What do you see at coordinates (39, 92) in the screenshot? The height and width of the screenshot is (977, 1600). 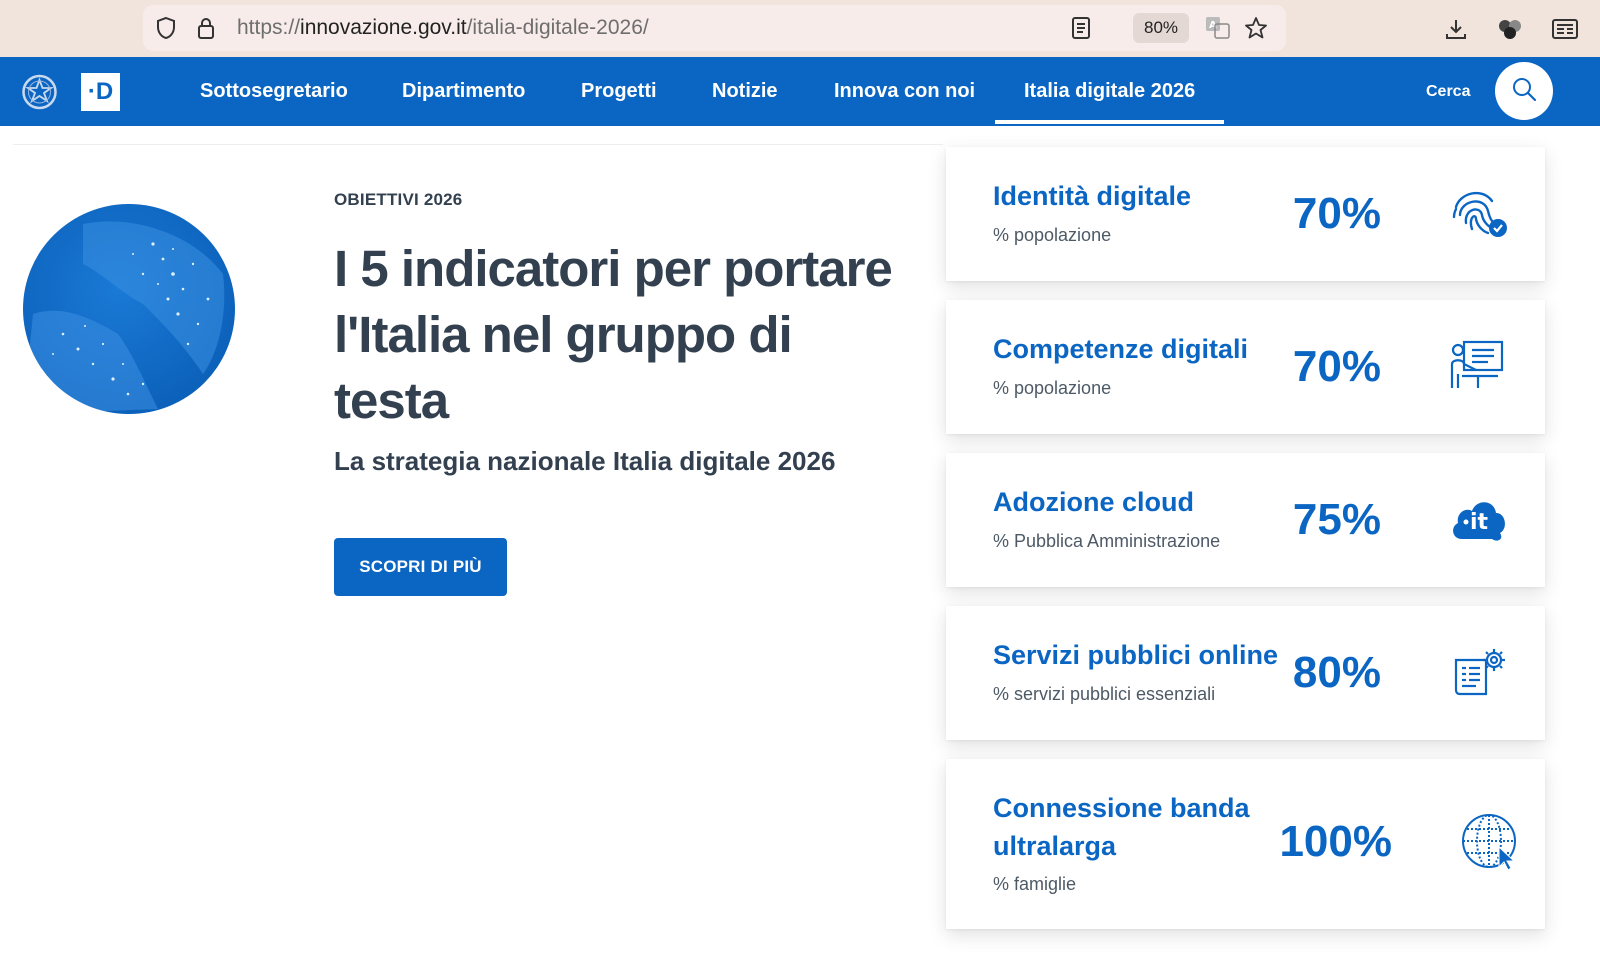 I see `republic-emblem-icon` at bounding box center [39, 92].